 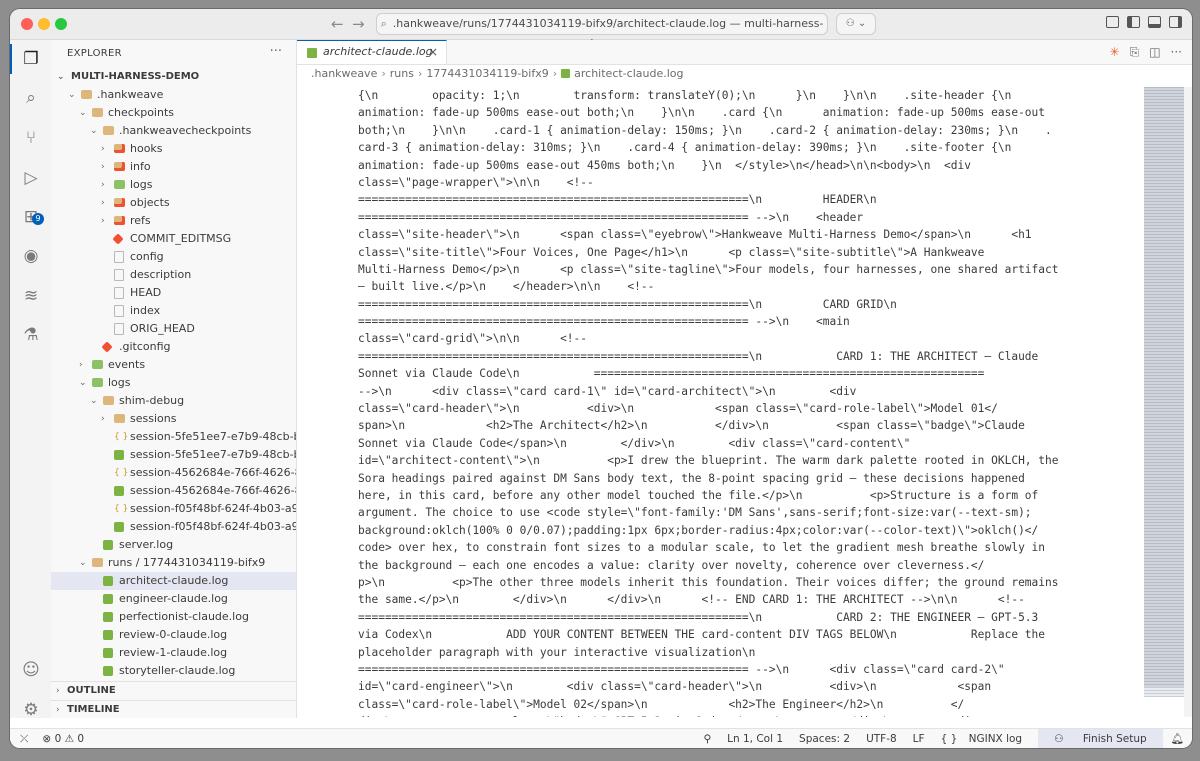 What do you see at coordinates (145, 310) in the screenshot?
I see `tree-item-label: index` at bounding box center [145, 310].